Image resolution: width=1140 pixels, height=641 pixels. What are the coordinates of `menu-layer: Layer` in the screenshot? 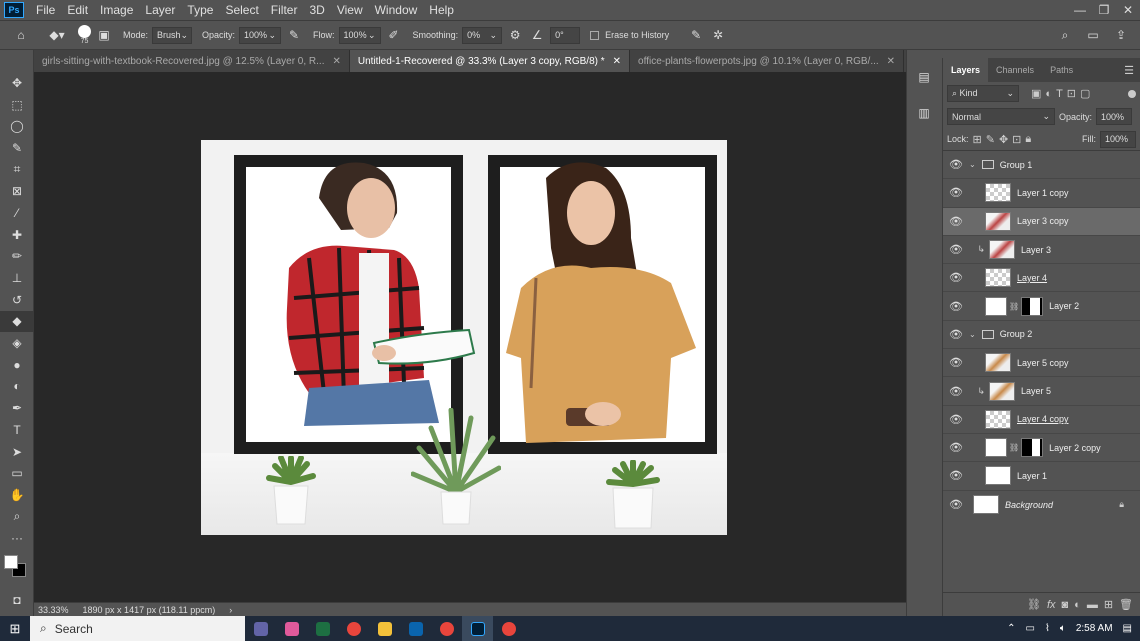 It's located at (160, 10).